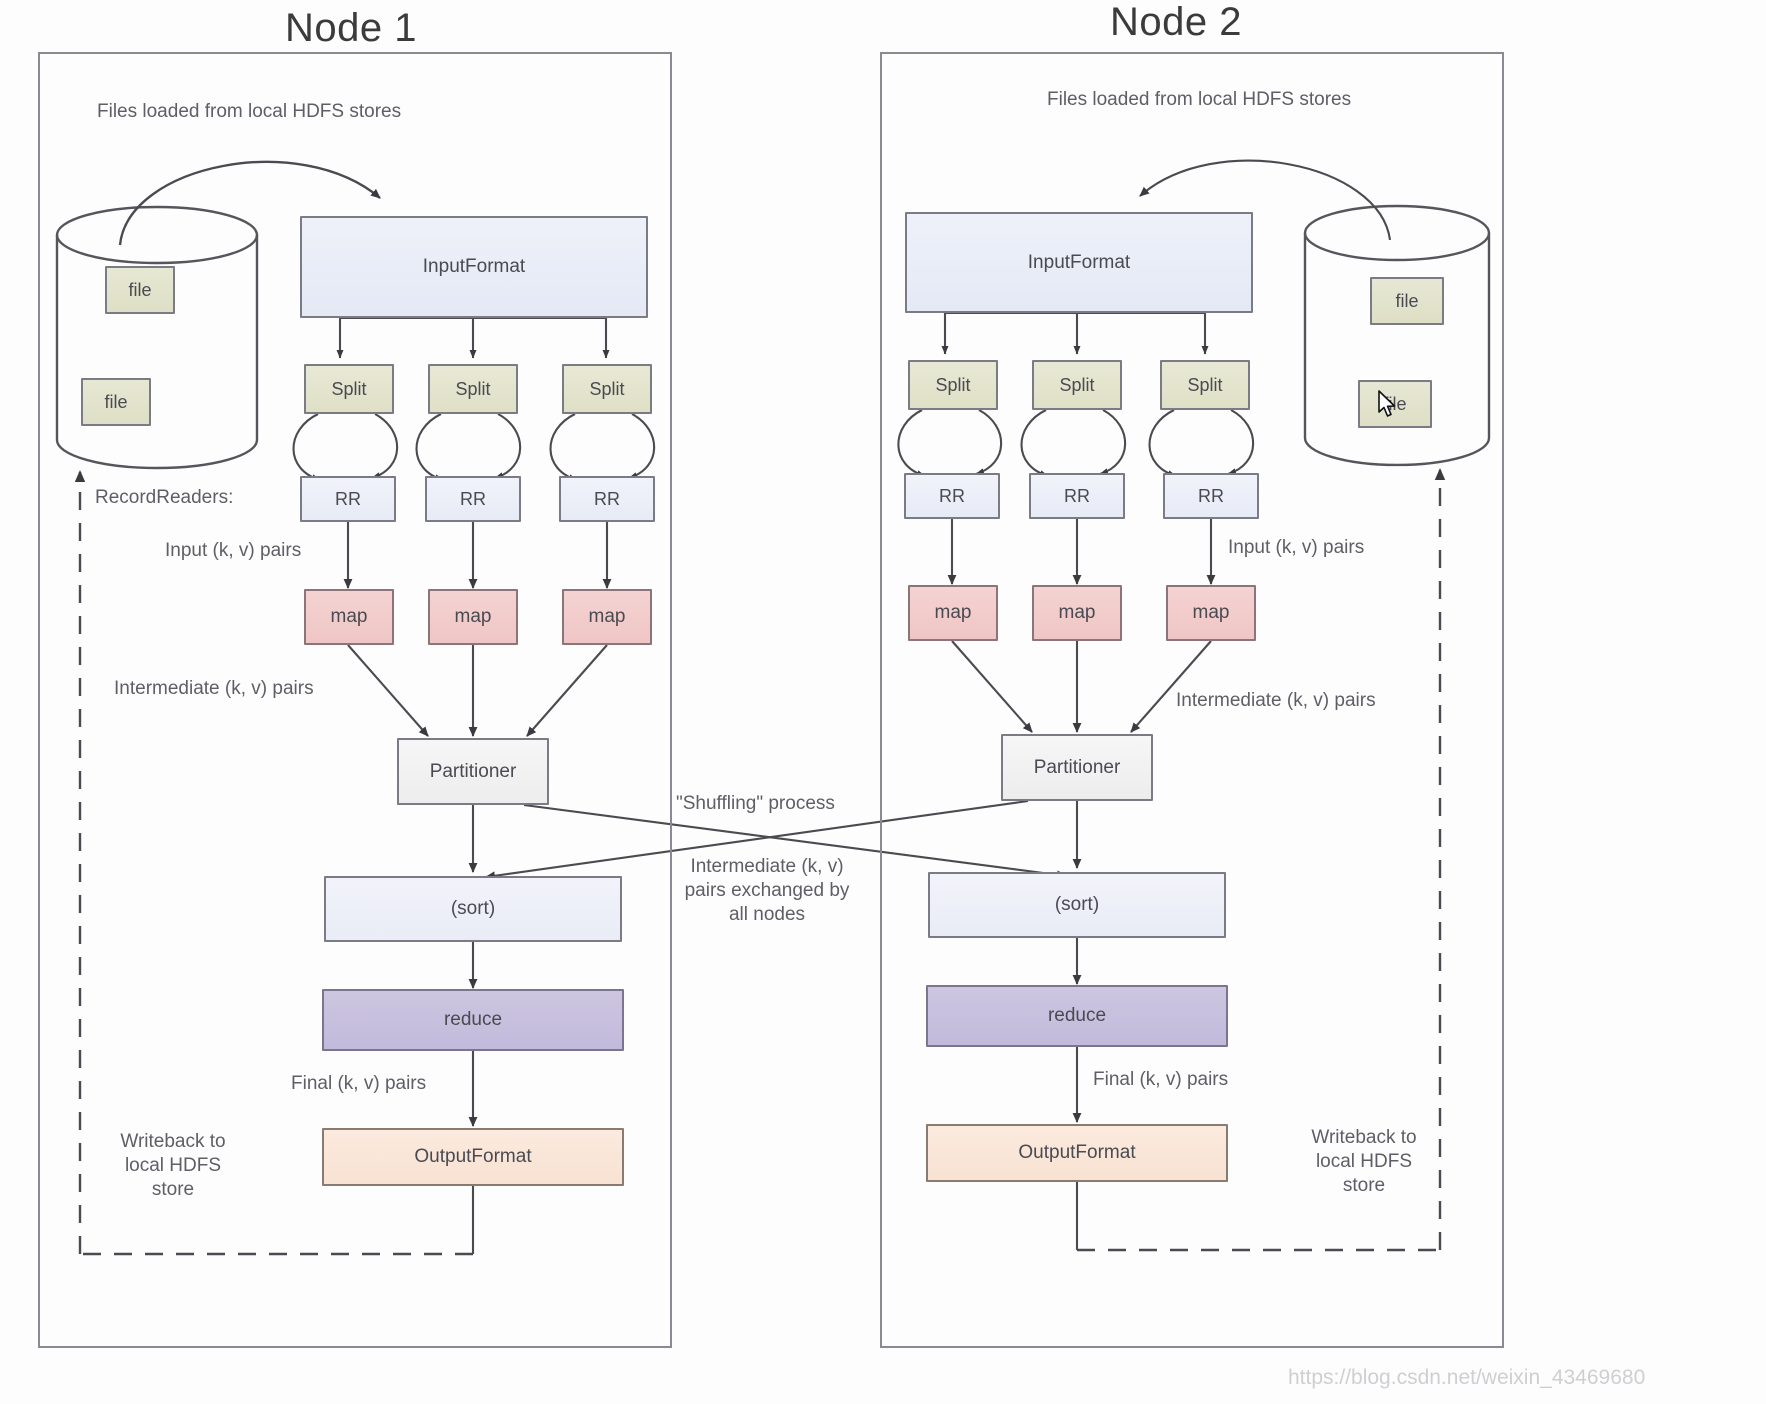 The image size is (1766, 1404). What do you see at coordinates (474, 267) in the screenshot?
I see `node-1-inputformat: InputFormat` at bounding box center [474, 267].